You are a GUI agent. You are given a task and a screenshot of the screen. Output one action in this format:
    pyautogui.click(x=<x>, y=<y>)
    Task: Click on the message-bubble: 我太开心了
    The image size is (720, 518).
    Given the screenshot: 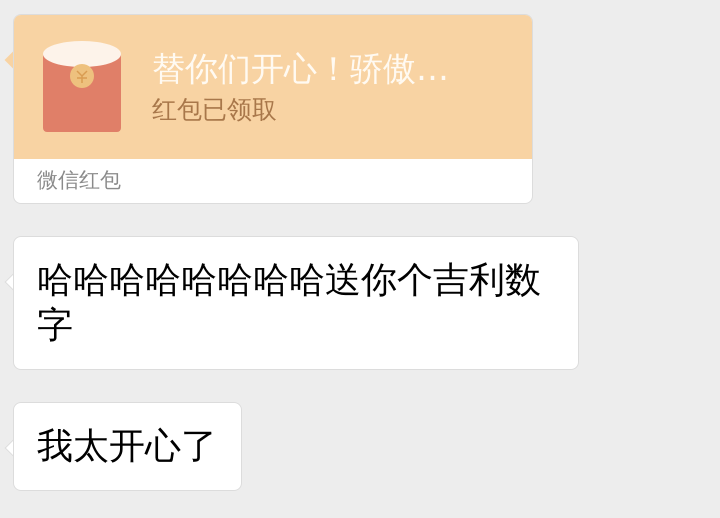 What is the action you would take?
    pyautogui.click(x=127, y=446)
    